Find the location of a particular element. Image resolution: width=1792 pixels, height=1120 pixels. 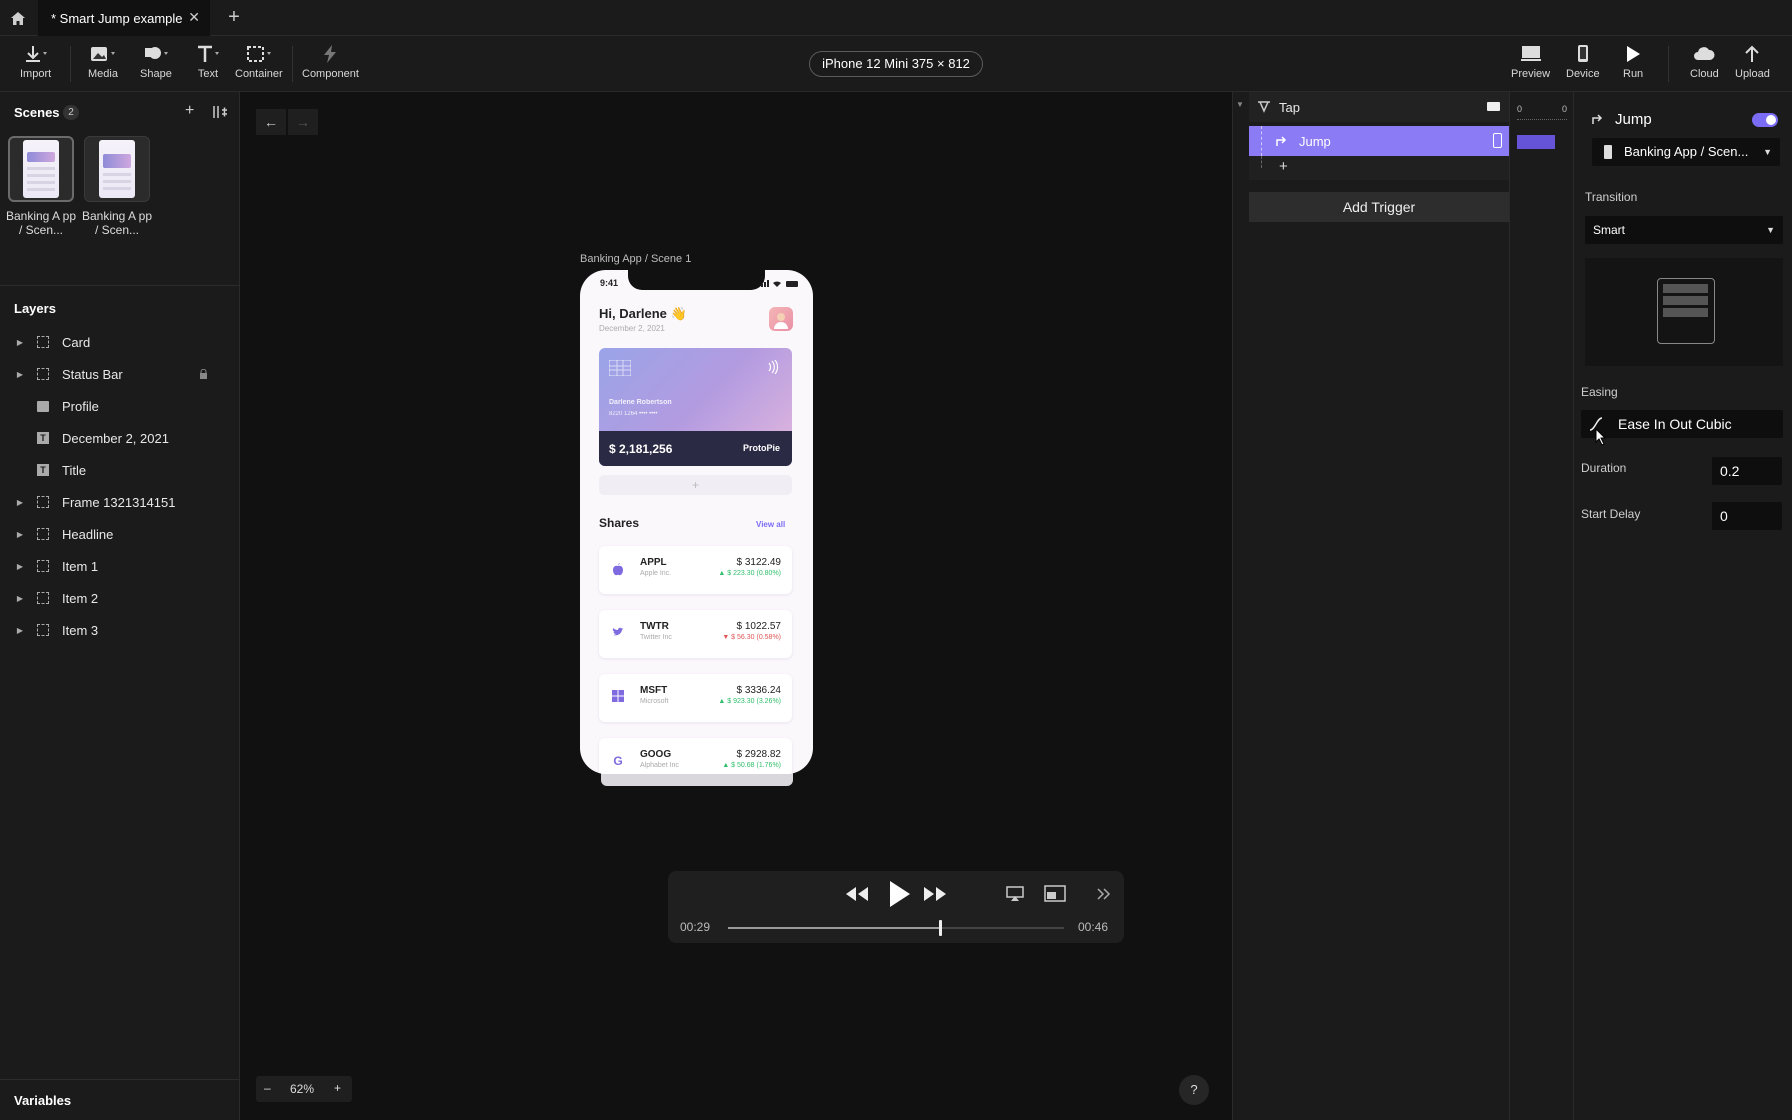

trigger-row: Tap is located at coordinates (1379, 107).